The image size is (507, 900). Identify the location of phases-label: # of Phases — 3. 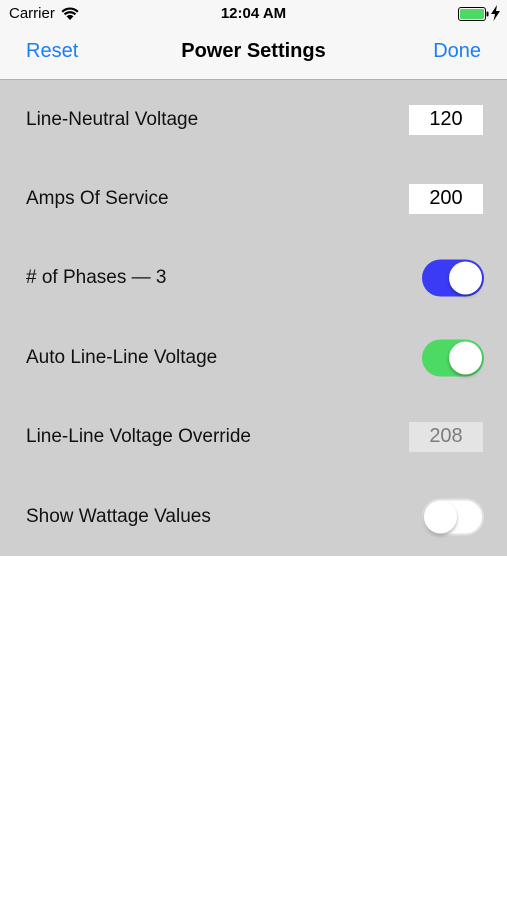
(96, 277).